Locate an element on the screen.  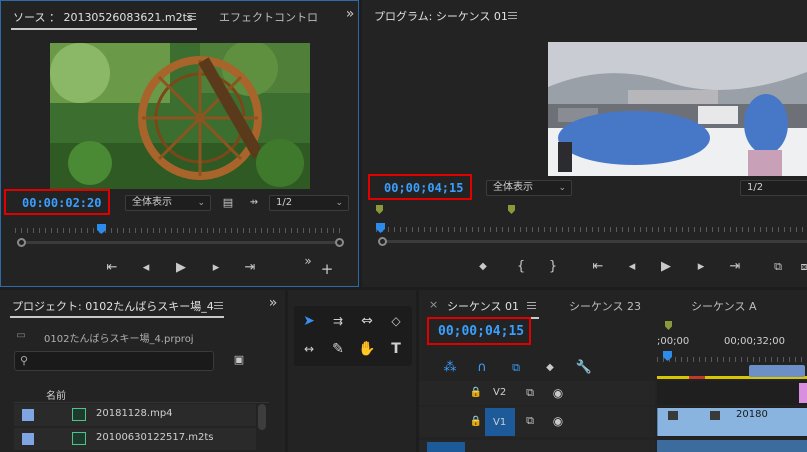
add-marker-icon: ◆ is located at coordinates (550, 368).